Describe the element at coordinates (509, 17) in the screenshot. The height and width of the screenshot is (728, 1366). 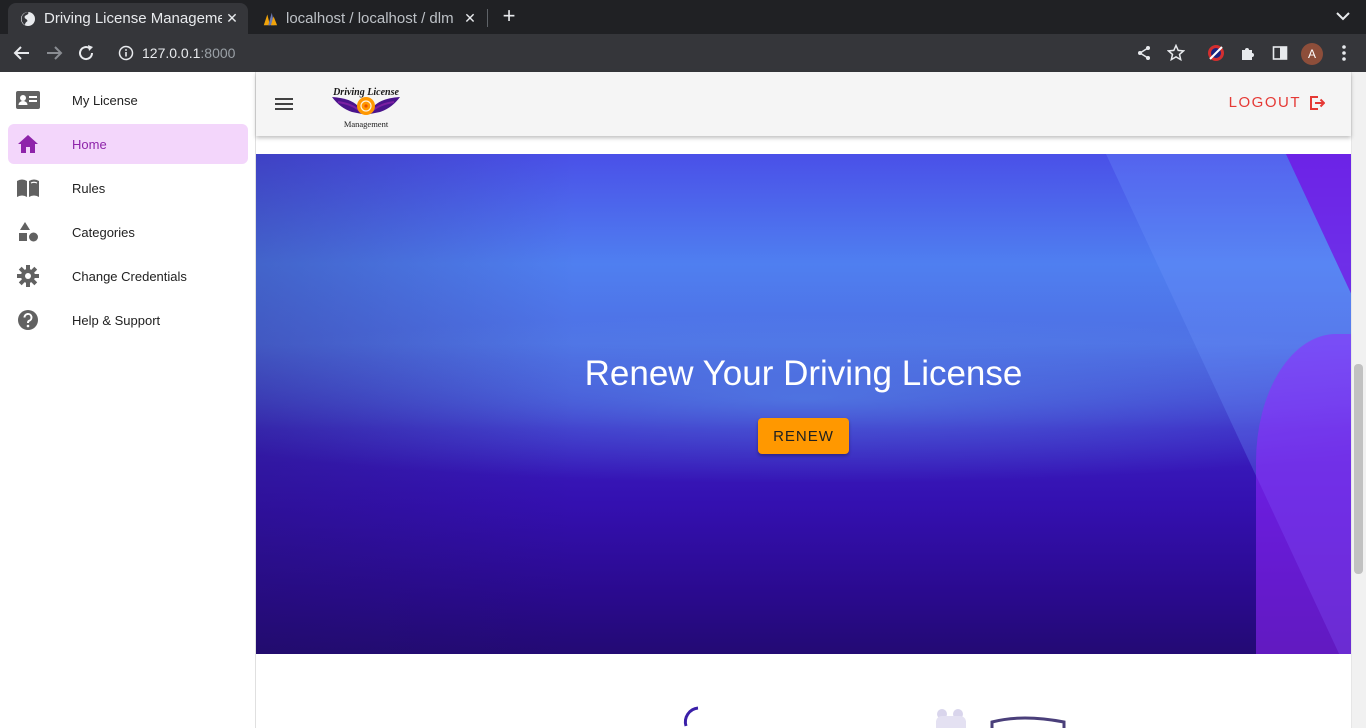
I see `new-tab-button: +` at that location.